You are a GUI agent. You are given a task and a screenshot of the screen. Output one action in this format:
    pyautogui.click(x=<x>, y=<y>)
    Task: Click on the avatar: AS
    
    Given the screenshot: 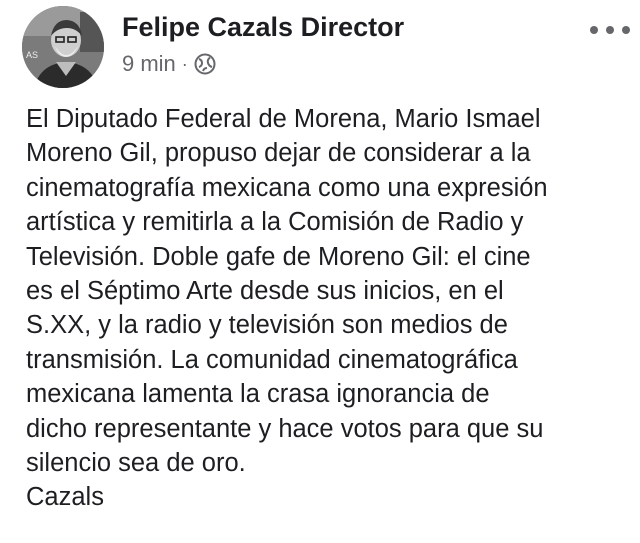 What is the action you would take?
    pyautogui.click(x=63, y=47)
    